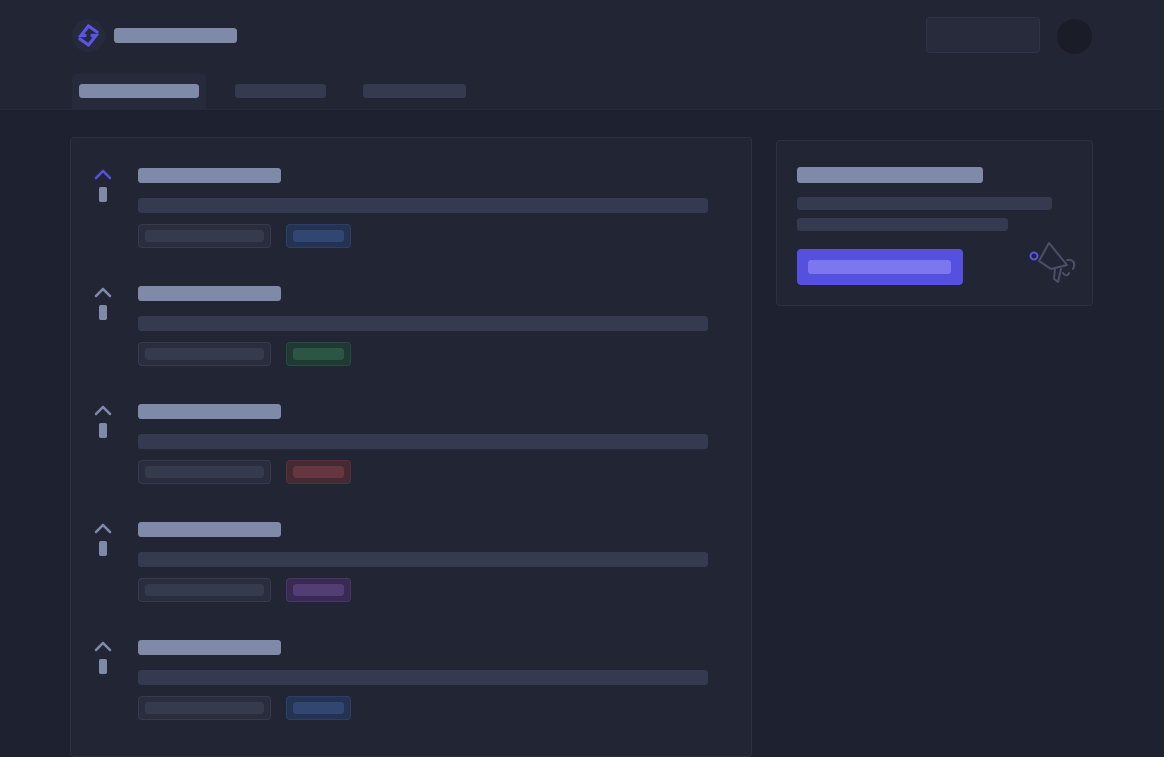  I want to click on sidebar-card-title, so click(890, 175).